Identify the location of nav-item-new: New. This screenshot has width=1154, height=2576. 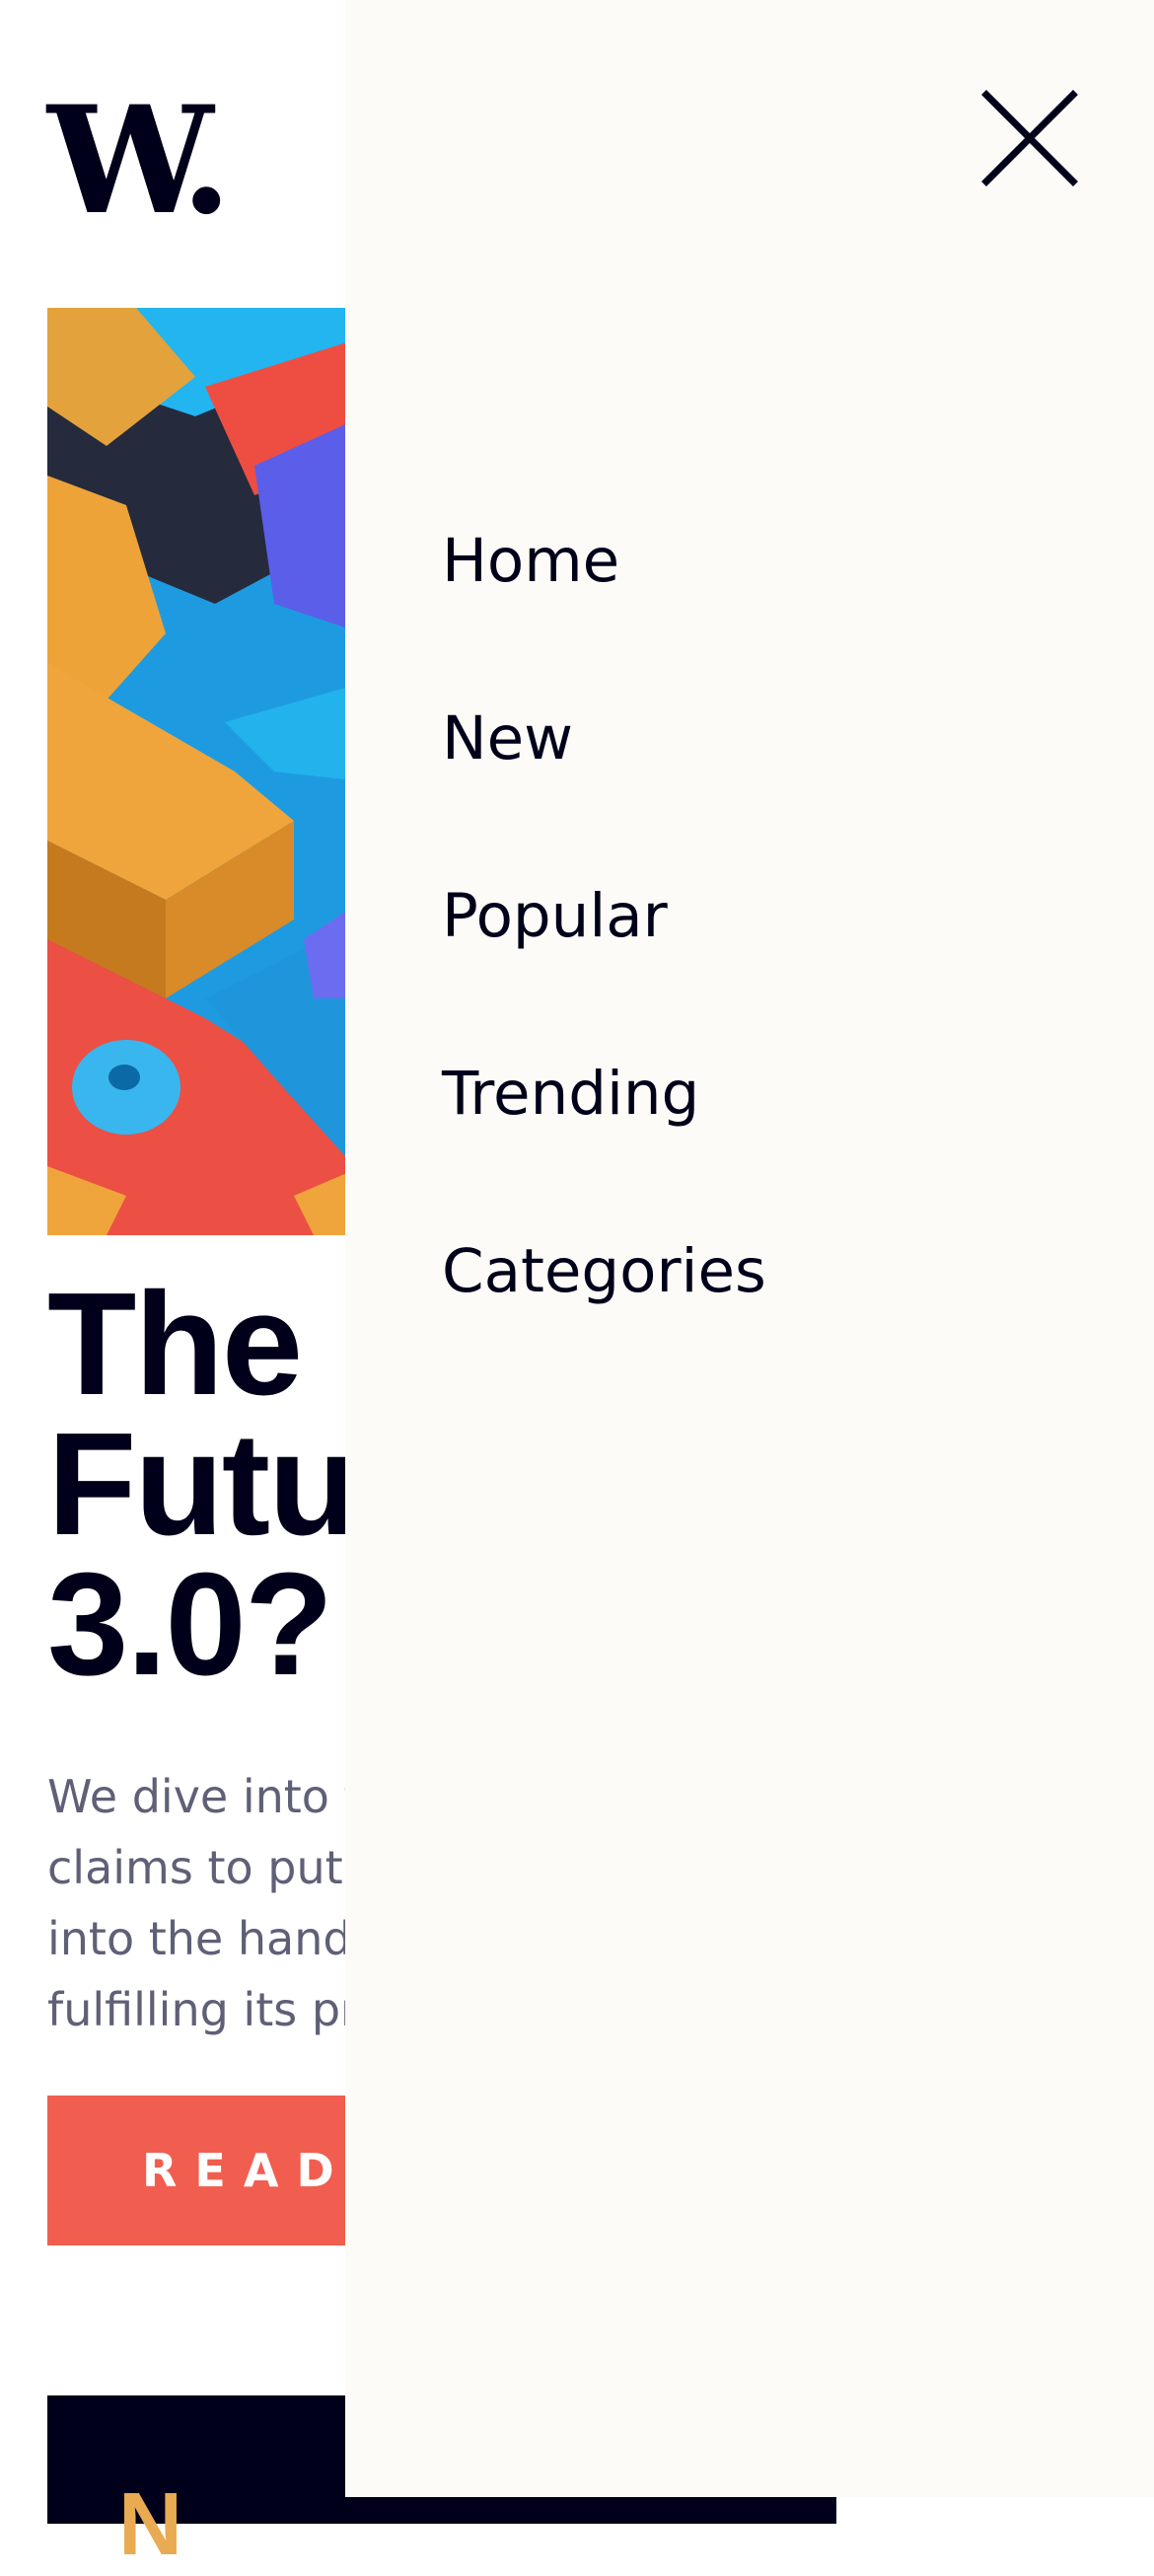
(508, 738).